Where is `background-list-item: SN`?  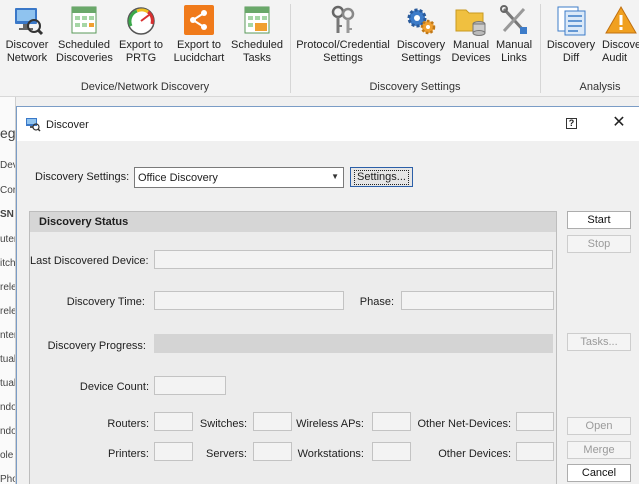 background-list-item: SN is located at coordinates (7, 214).